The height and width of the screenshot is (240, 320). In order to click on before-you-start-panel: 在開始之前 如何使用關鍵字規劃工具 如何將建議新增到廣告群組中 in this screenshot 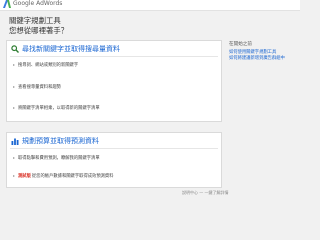, I will do `click(261, 53)`.